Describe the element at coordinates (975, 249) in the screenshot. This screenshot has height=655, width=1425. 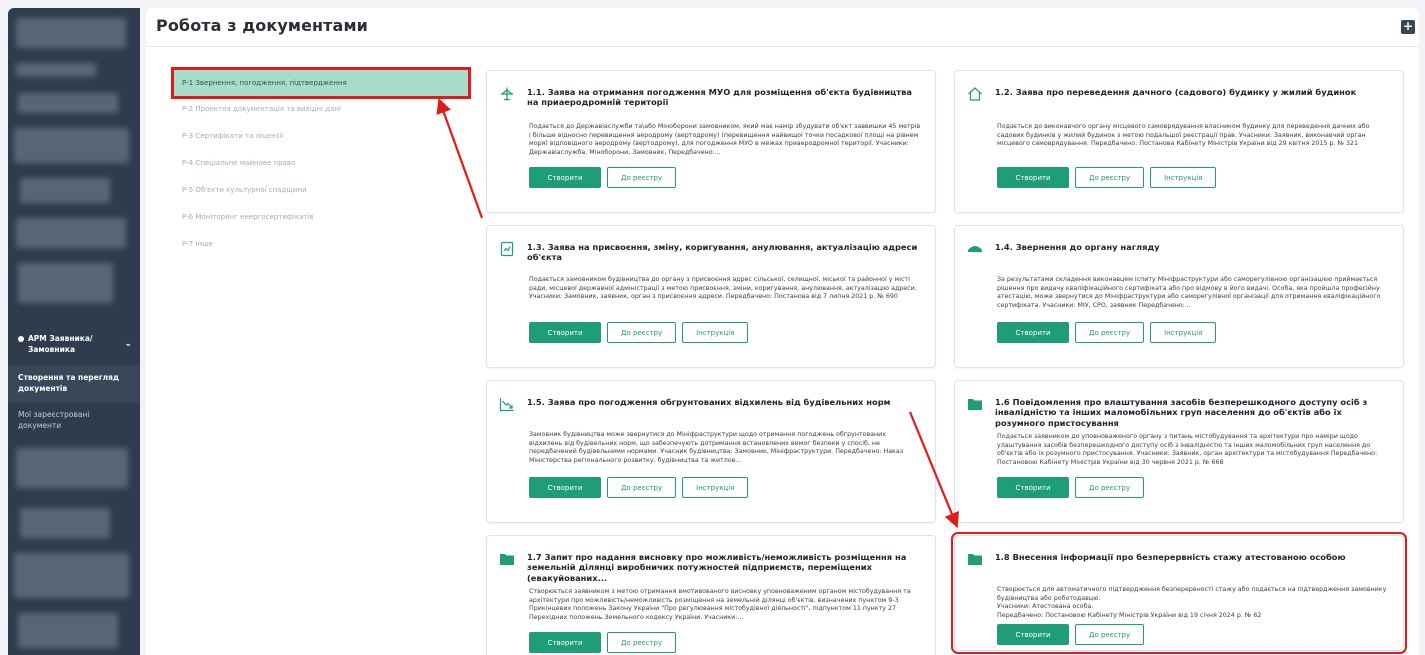
I see `inspector-cap-icon` at that location.